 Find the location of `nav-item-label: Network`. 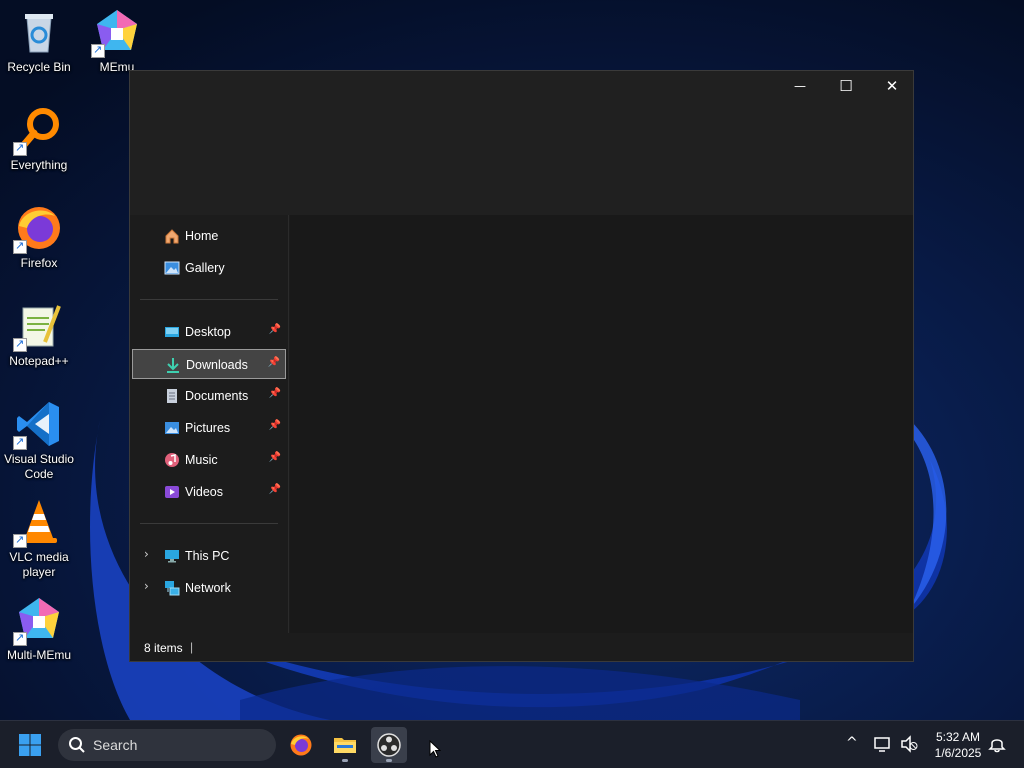

nav-item-label: Network is located at coordinates (208, 588).